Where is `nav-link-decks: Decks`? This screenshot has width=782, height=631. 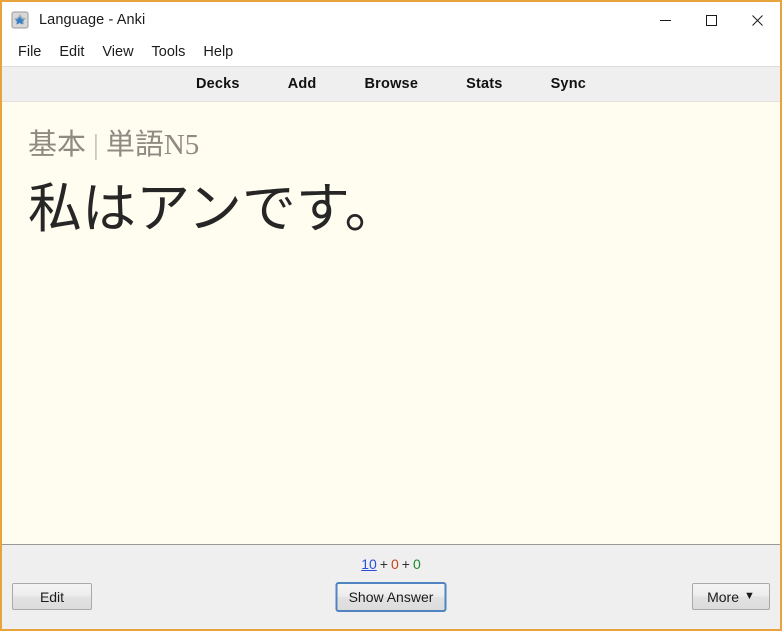
nav-link-decks: Decks is located at coordinates (218, 84).